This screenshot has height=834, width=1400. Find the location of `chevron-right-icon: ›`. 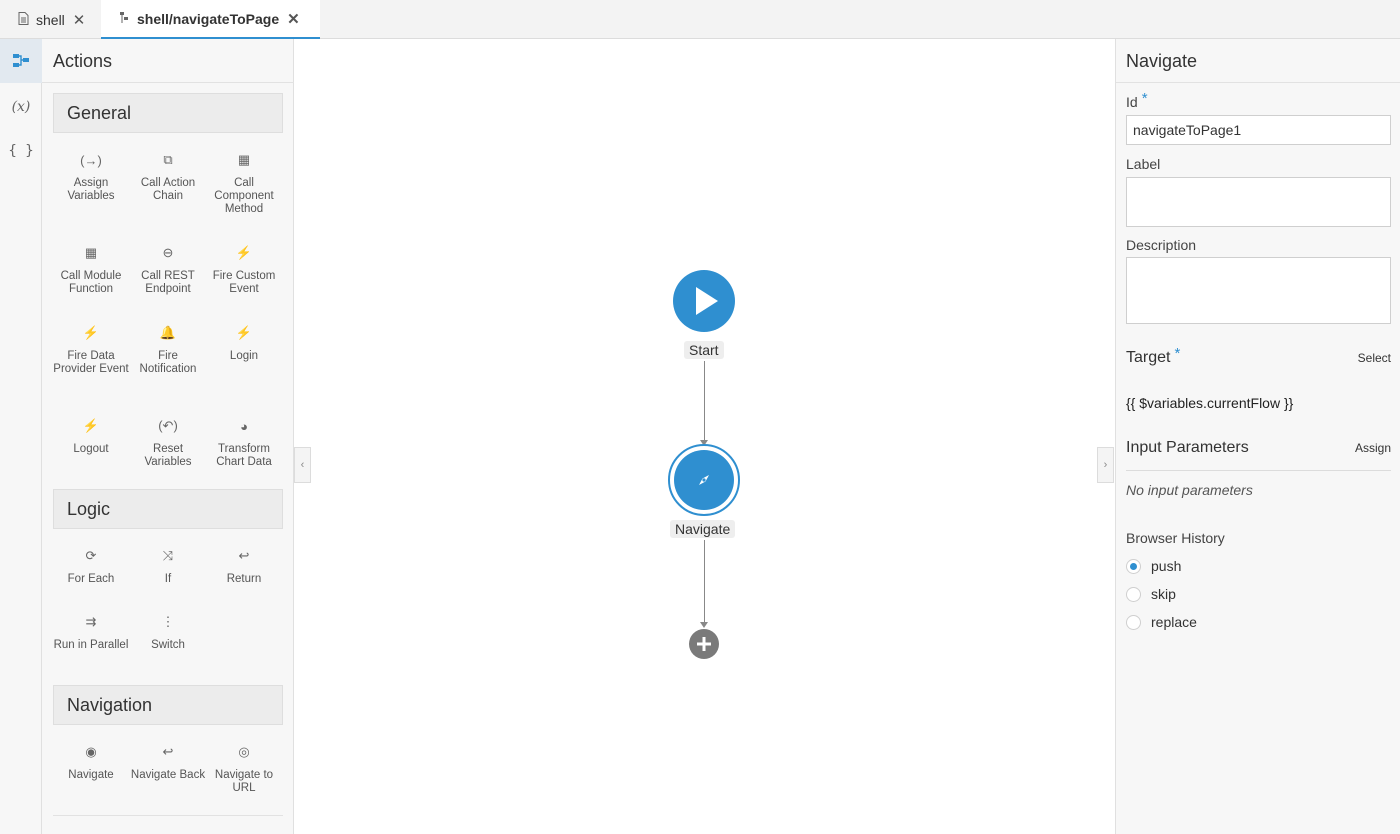

chevron-right-icon: › is located at coordinates (1105, 465).